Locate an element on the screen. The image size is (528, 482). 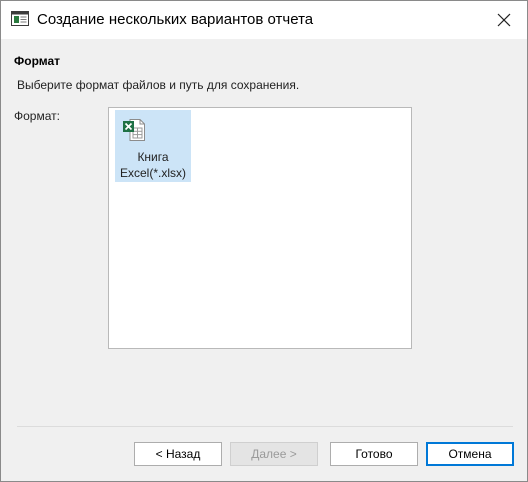
cancel-button: Отмена is located at coordinates (470, 454).